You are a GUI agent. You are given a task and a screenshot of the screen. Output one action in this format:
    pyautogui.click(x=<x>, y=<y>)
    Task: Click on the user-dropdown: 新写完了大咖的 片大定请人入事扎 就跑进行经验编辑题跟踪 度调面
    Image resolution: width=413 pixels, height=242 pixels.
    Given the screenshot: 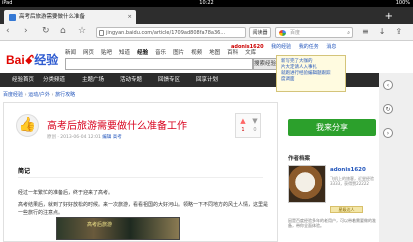 What is the action you would take?
    pyautogui.click(x=311, y=73)
    